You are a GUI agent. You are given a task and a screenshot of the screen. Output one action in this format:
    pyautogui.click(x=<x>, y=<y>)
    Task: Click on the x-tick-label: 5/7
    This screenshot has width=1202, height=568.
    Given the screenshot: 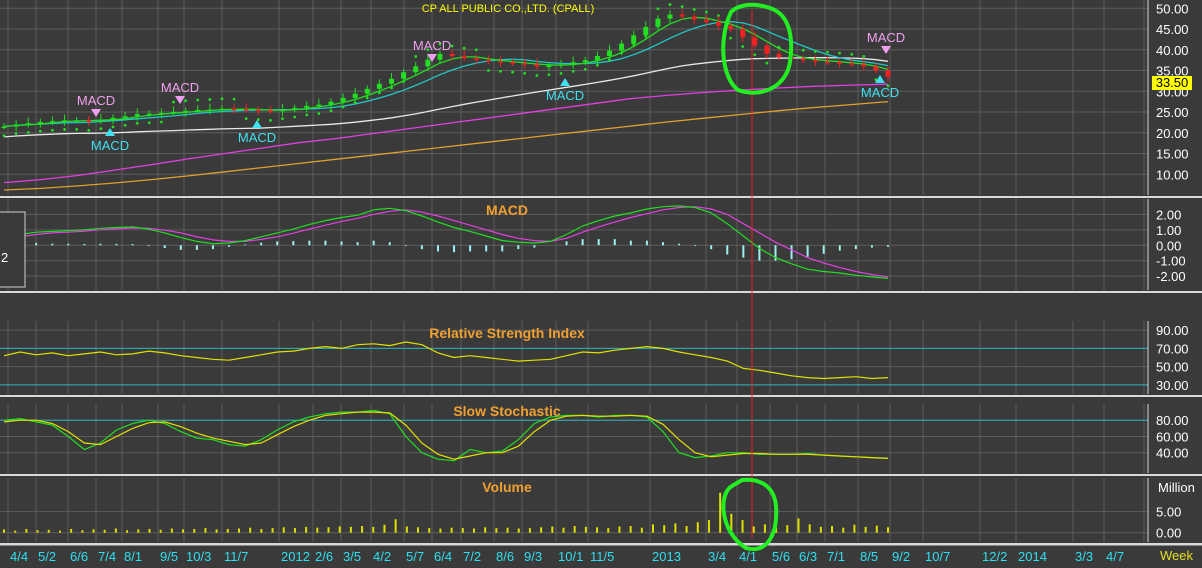 What is the action you would take?
    pyautogui.click(x=415, y=556)
    